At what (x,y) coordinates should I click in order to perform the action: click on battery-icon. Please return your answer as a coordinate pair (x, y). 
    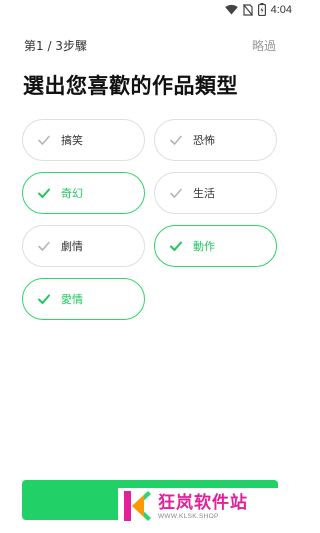
    Looking at the image, I should click on (261, 9).